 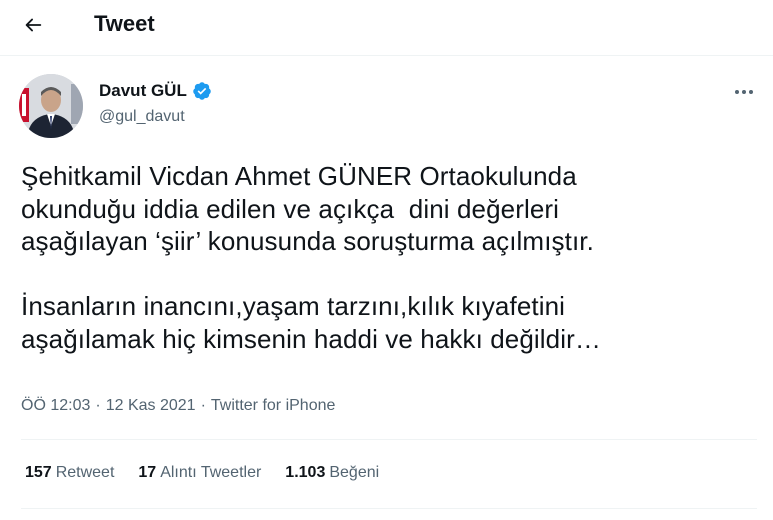 What do you see at coordinates (389, 439) in the screenshot?
I see `meta-divider` at bounding box center [389, 439].